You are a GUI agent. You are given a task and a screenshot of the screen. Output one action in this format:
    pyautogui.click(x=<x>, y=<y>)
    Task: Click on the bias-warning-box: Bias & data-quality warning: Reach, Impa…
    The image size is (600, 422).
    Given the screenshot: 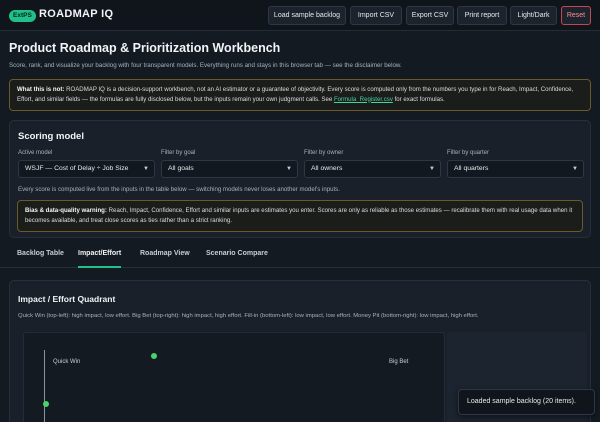 What is the action you would take?
    pyautogui.click(x=300, y=216)
    